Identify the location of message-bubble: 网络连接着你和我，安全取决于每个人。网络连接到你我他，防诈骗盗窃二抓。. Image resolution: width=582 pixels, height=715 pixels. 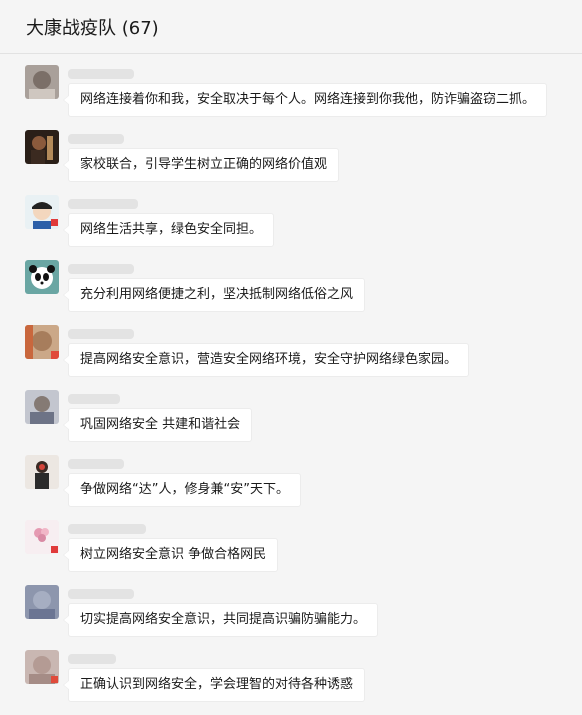
(305, 100).